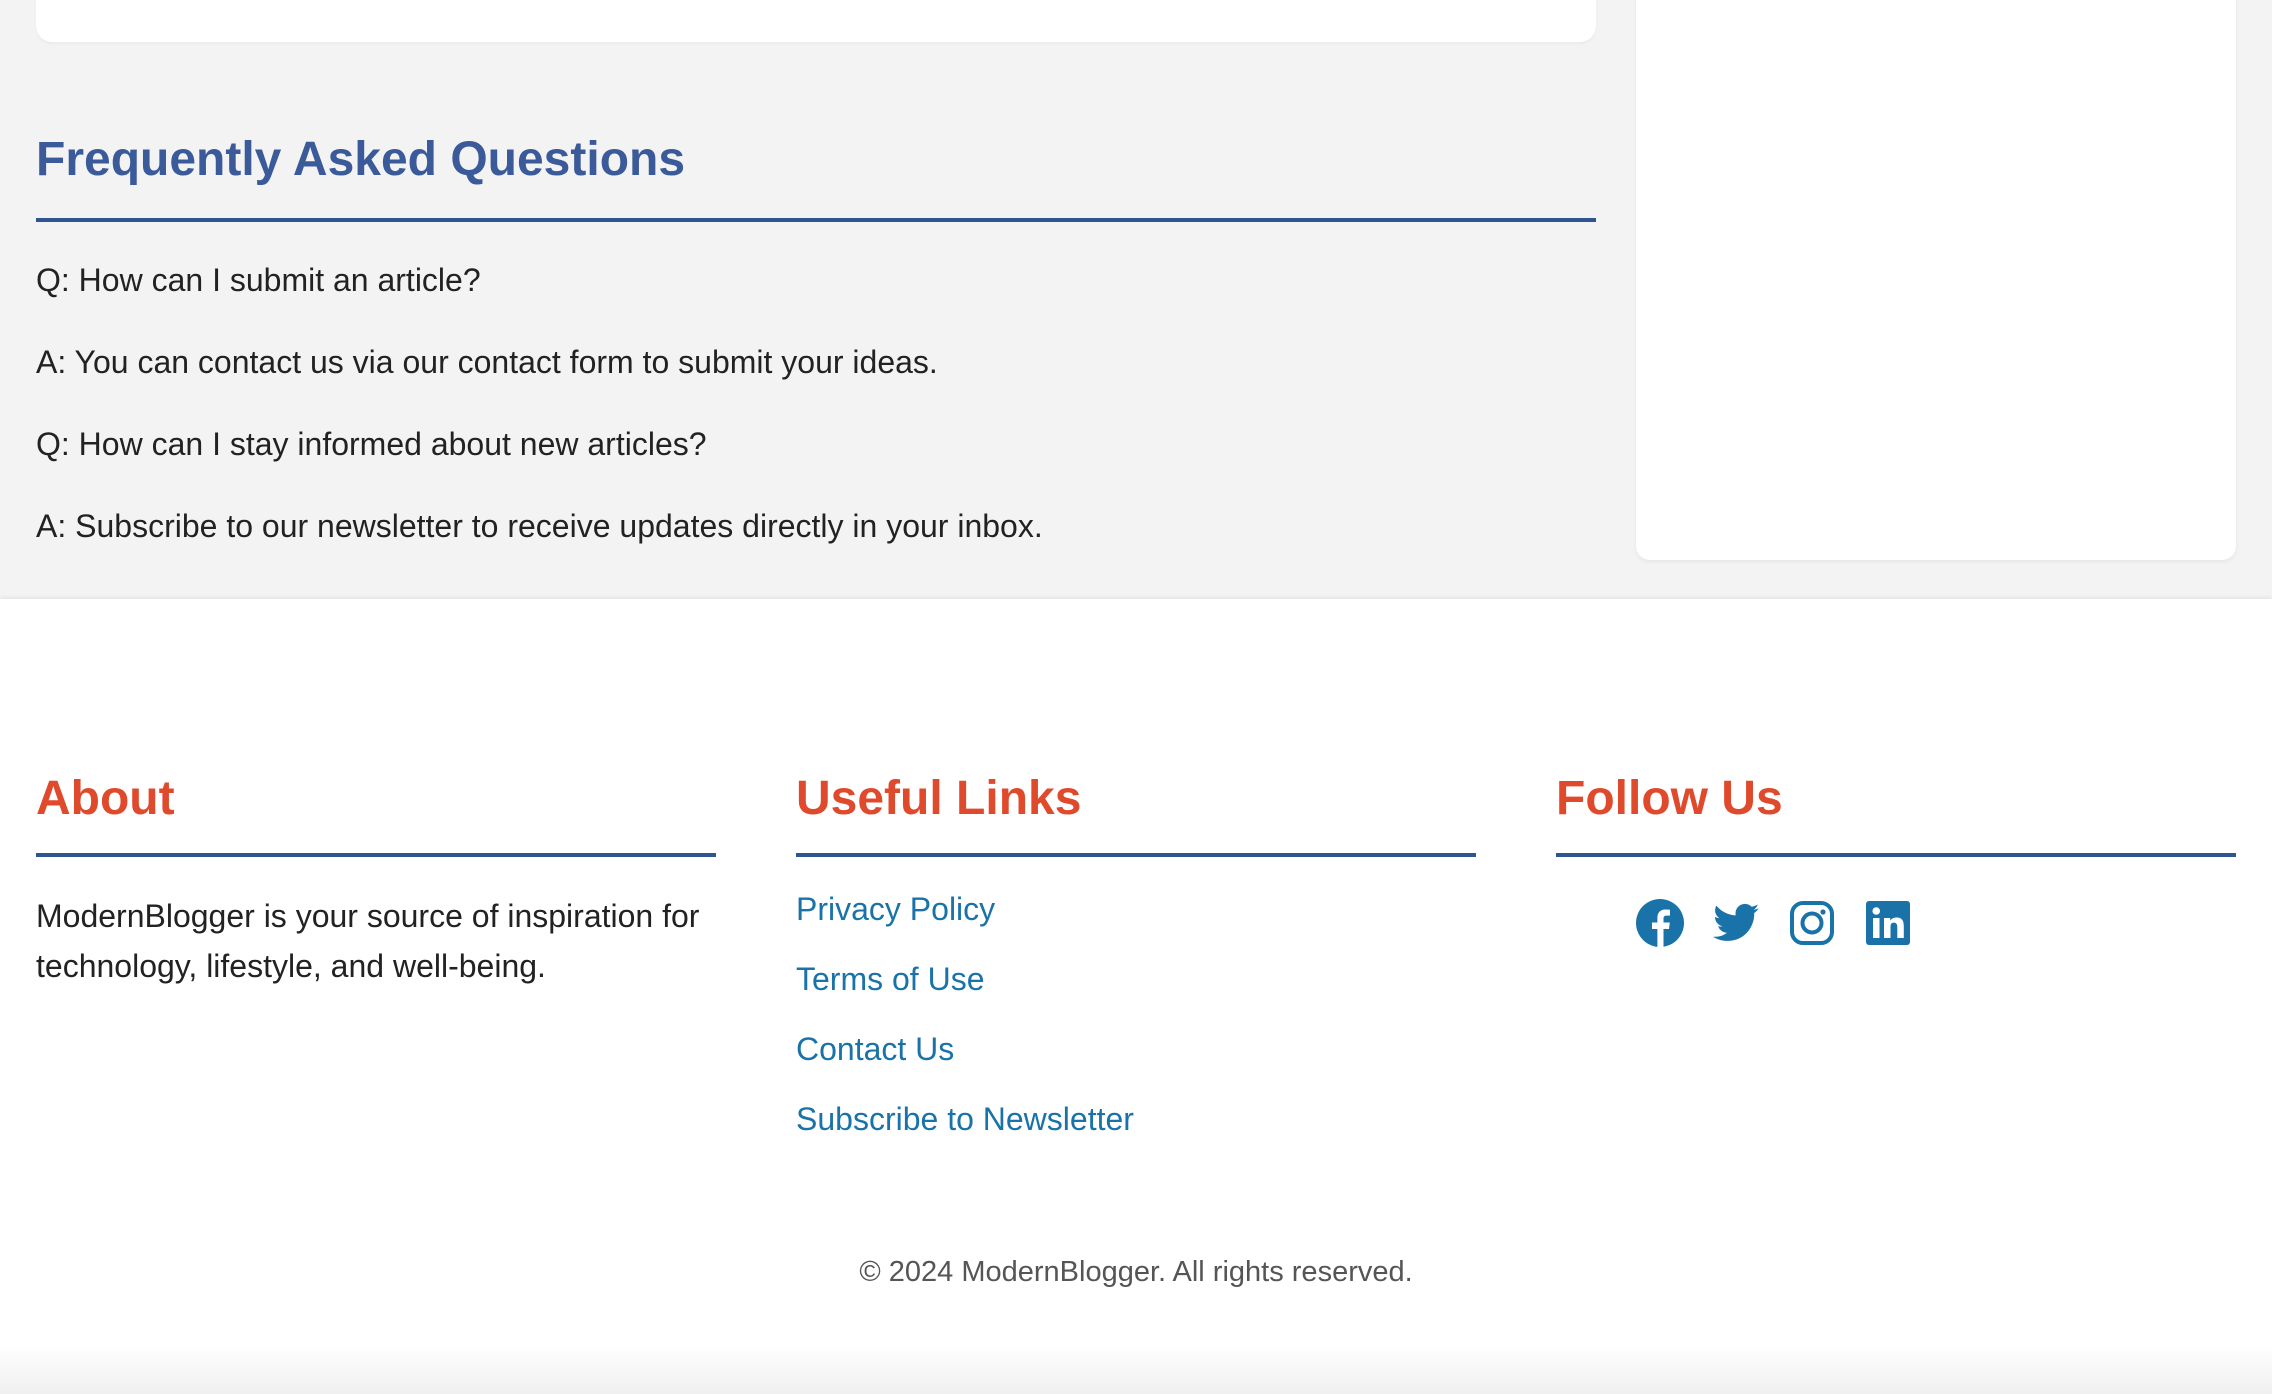  I want to click on privacy-policy-link: Privacy Policy, so click(895, 909).